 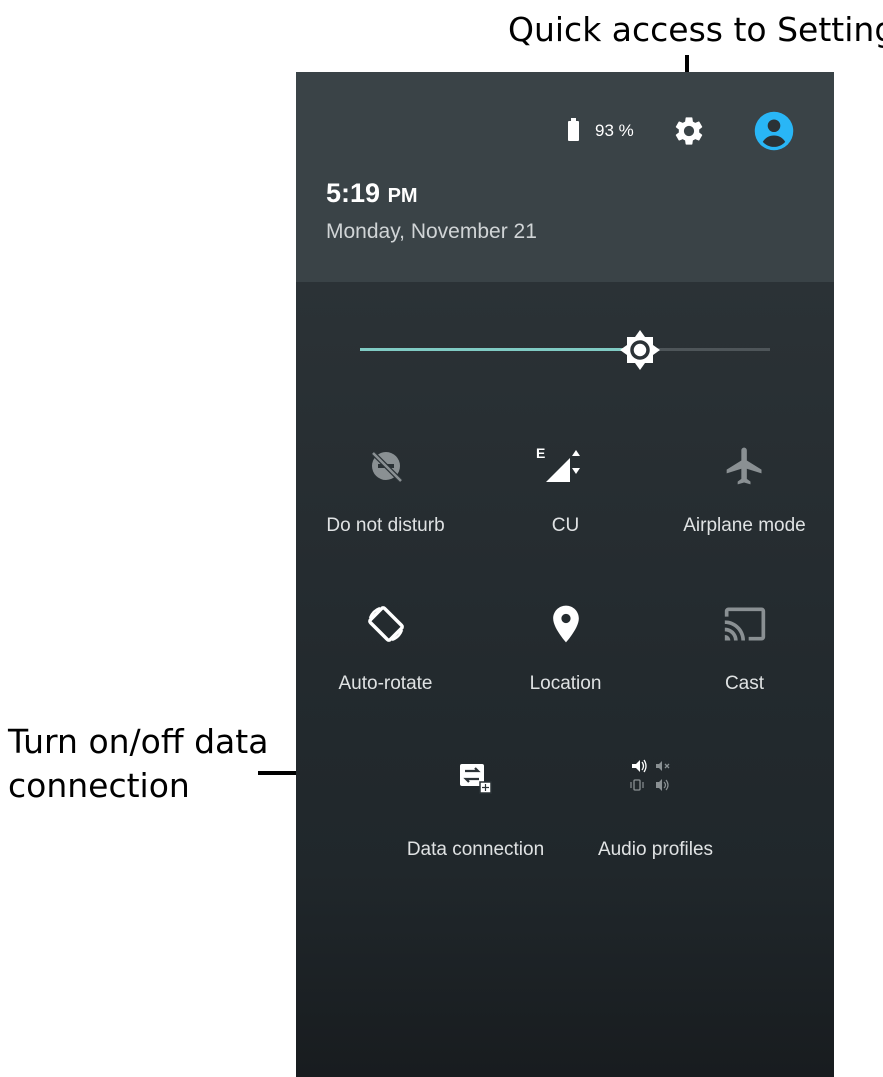 What do you see at coordinates (744, 662) in the screenshot?
I see `tile-cast: Cast` at bounding box center [744, 662].